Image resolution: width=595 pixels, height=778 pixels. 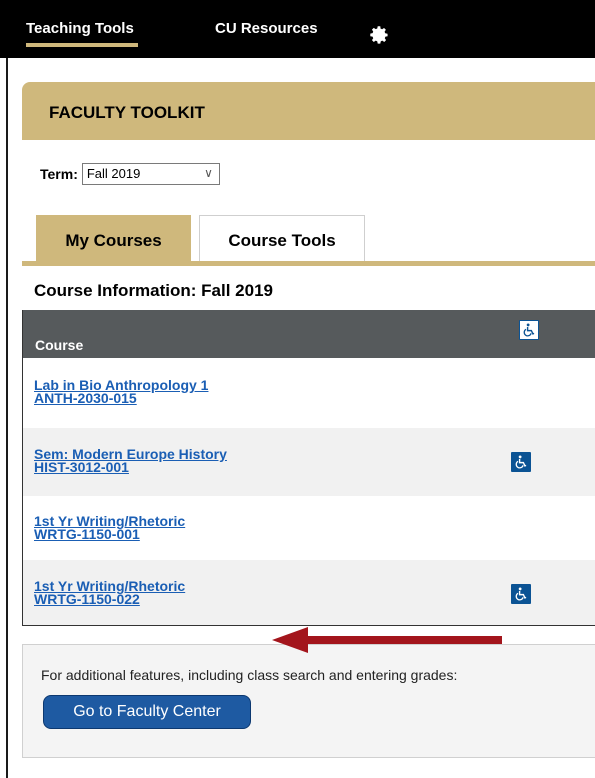 What do you see at coordinates (147, 712) in the screenshot?
I see `go-to-faculty-center-button: Go to Faculty Center` at bounding box center [147, 712].